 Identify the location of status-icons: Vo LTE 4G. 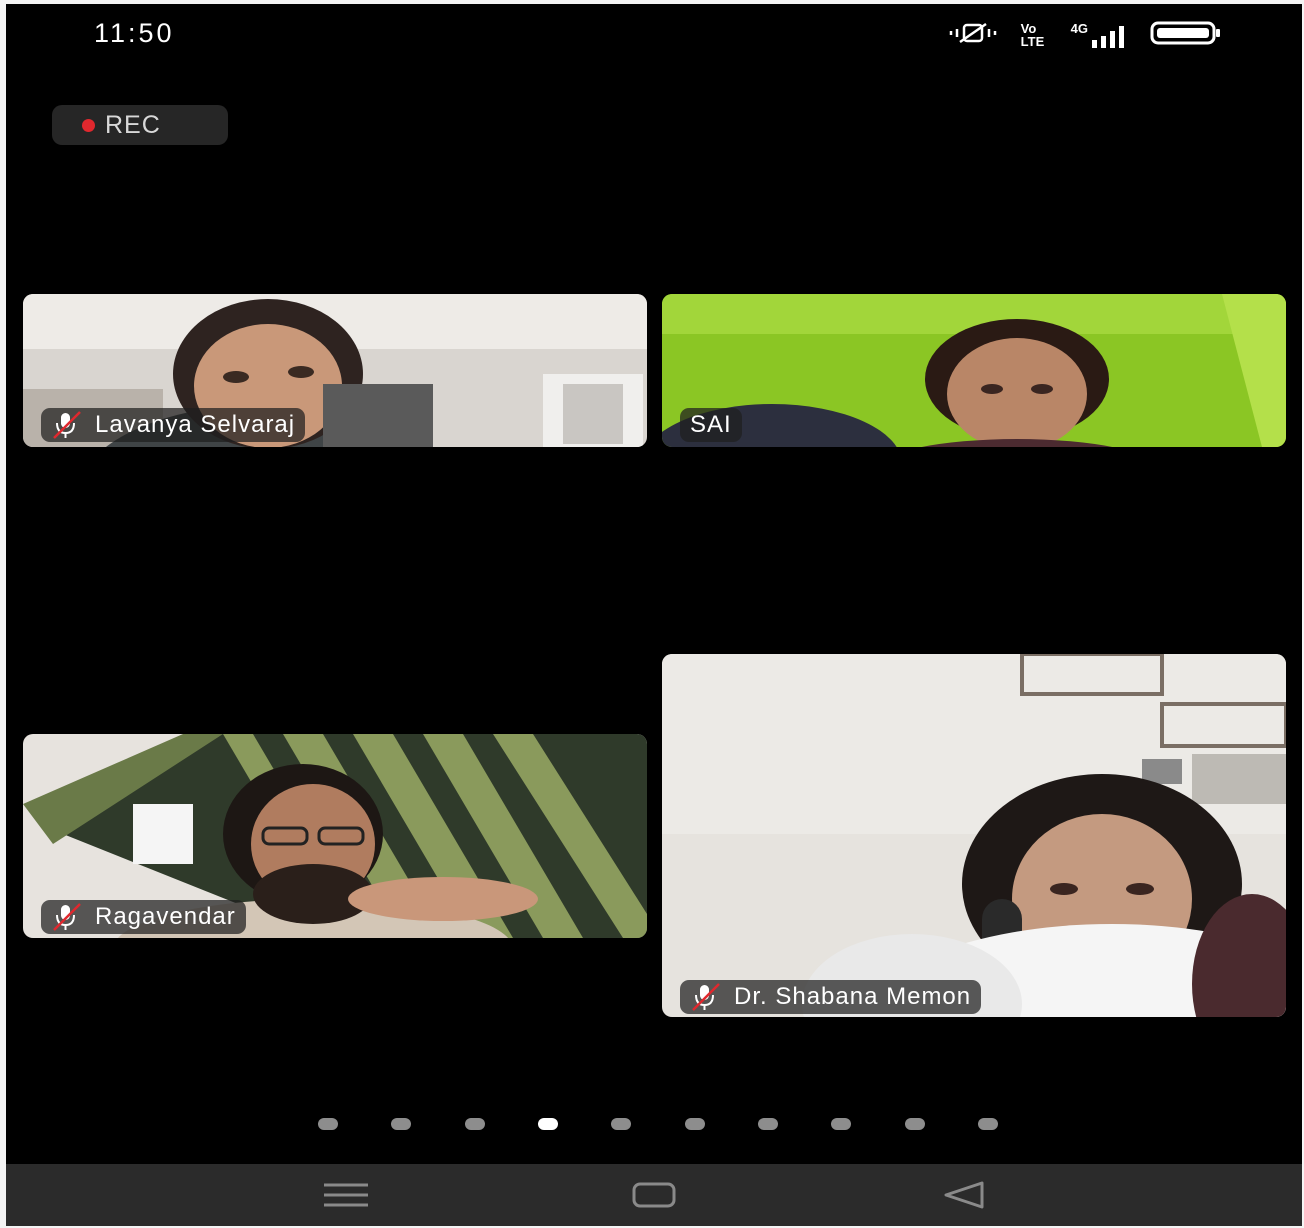
(1084, 35).